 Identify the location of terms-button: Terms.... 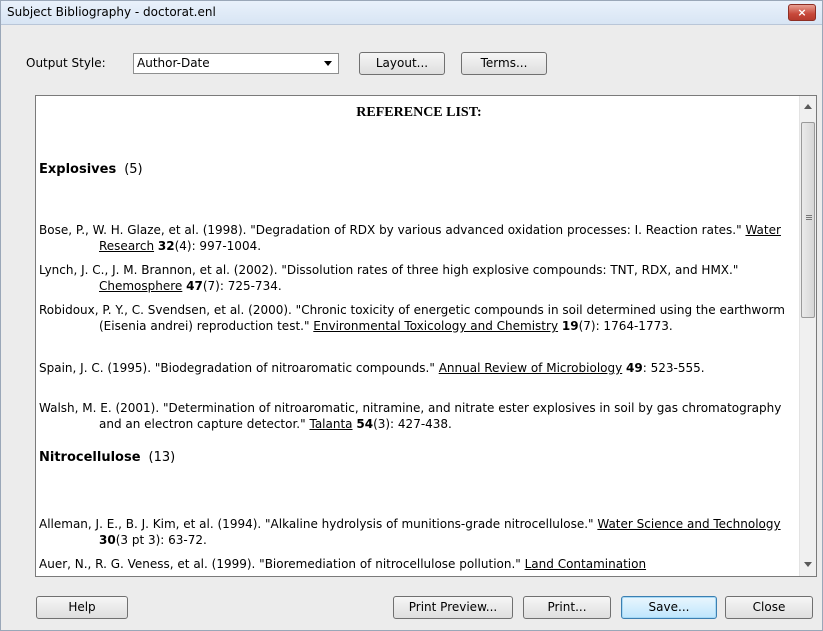
(504, 63).